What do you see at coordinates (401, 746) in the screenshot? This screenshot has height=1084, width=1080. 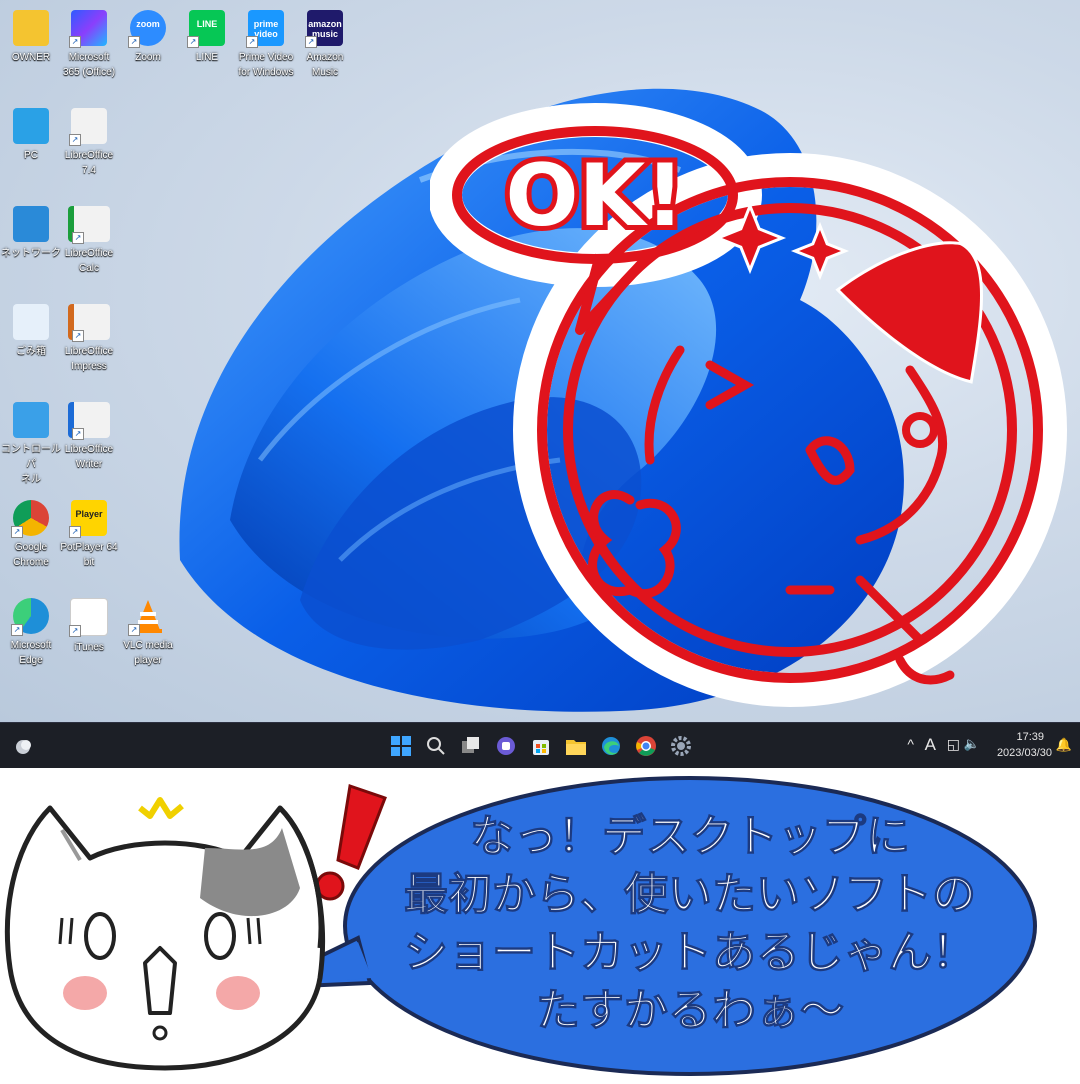 I see `start-icon` at bounding box center [401, 746].